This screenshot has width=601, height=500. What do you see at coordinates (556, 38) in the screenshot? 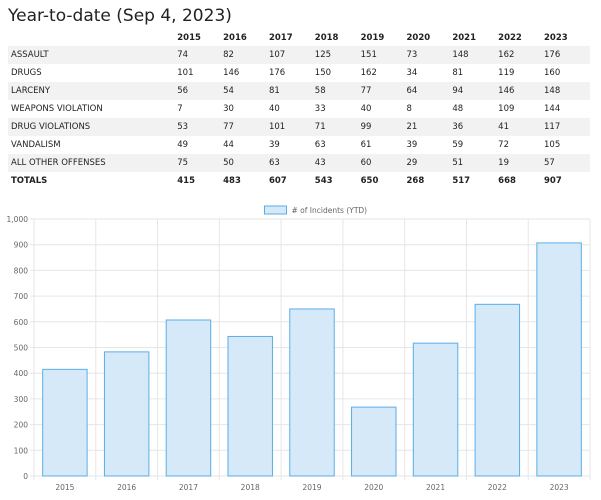
I see `table-header-year: 2023` at bounding box center [556, 38].